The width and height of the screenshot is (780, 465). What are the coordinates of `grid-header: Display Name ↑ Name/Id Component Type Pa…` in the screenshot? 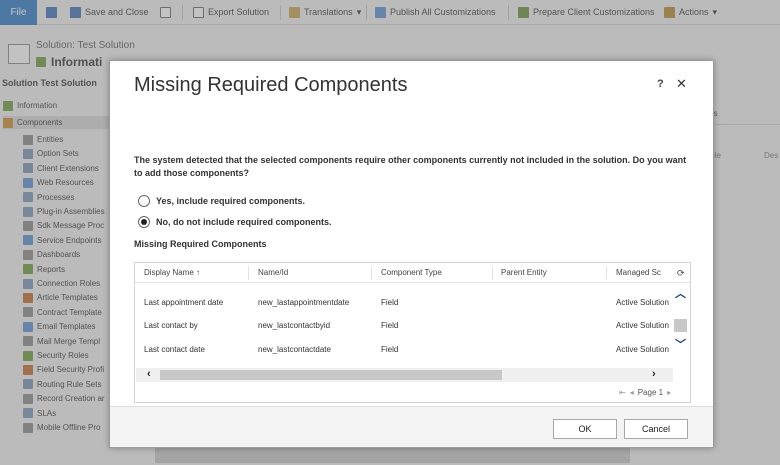 It's located at (412, 273).